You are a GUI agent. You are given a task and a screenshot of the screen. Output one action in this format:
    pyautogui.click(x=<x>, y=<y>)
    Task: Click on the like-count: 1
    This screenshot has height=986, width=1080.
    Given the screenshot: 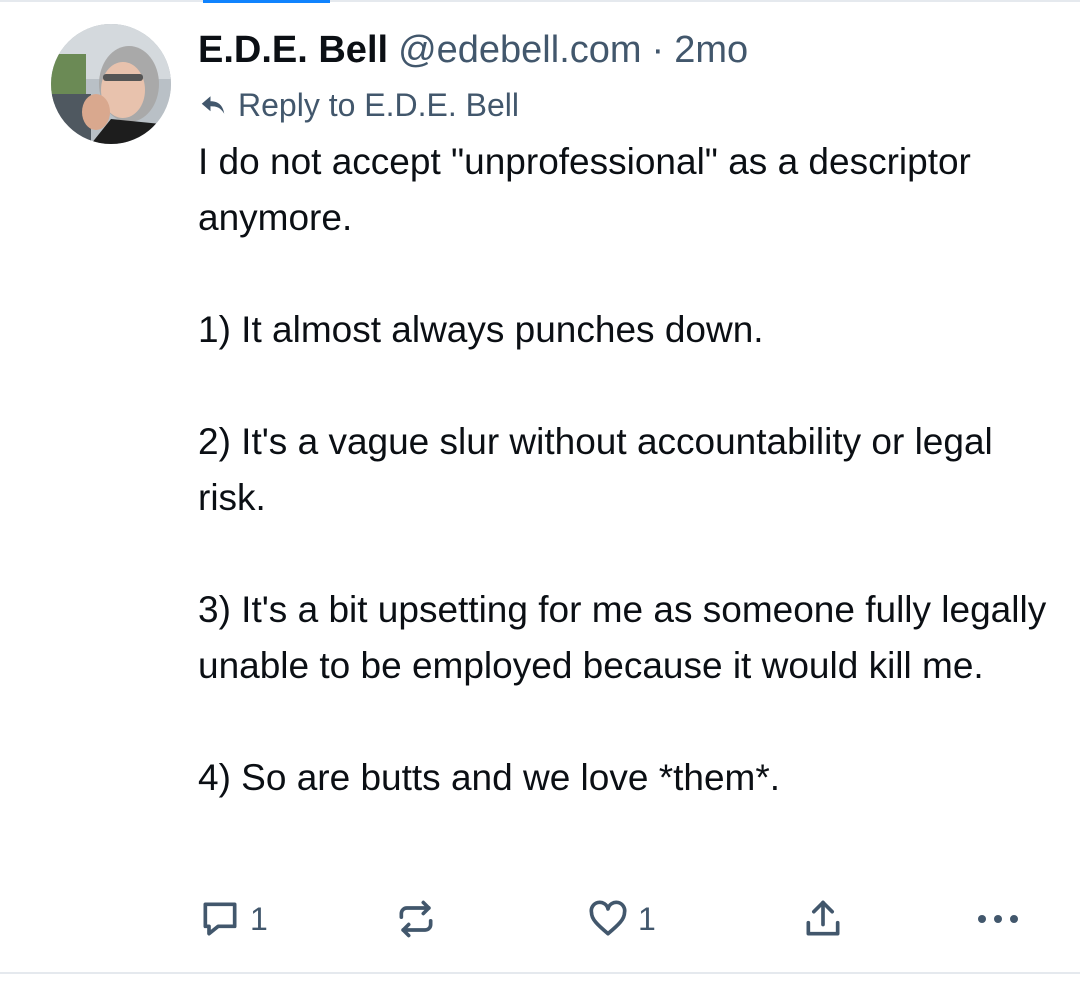 What is the action you would take?
    pyautogui.click(x=647, y=918)
    